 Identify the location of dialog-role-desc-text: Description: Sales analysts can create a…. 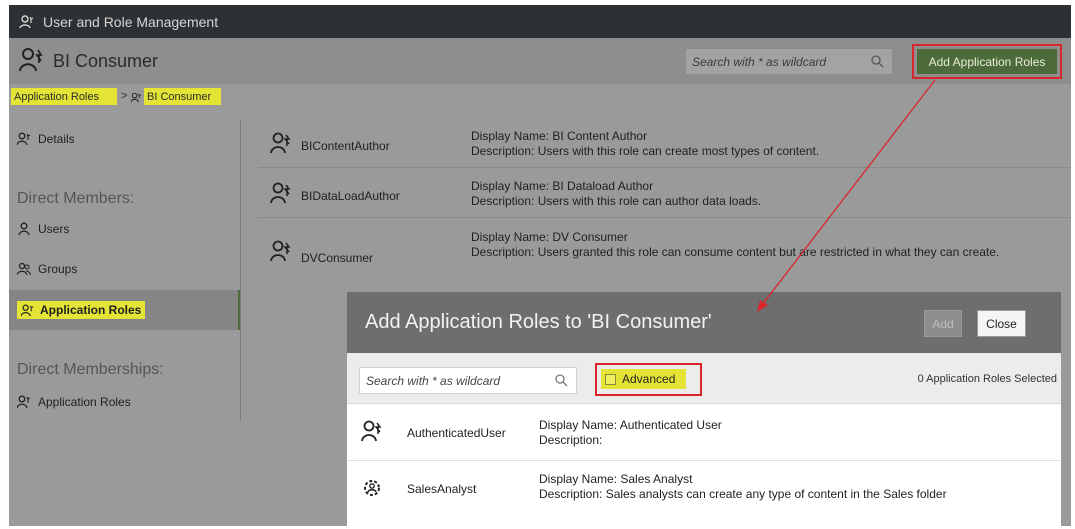
(743, 494).